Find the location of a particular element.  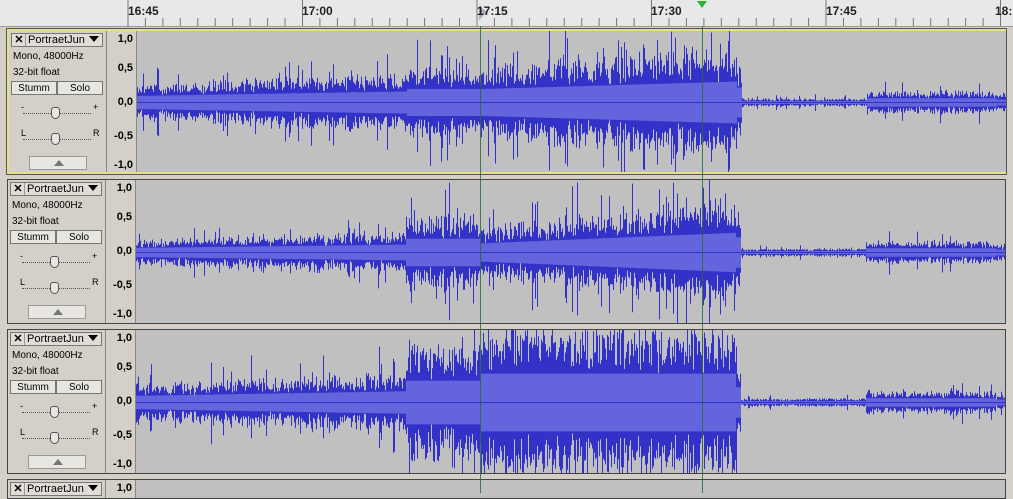

track-control-panel: ✕ PortraetJun is located at coordinates (57, 489).